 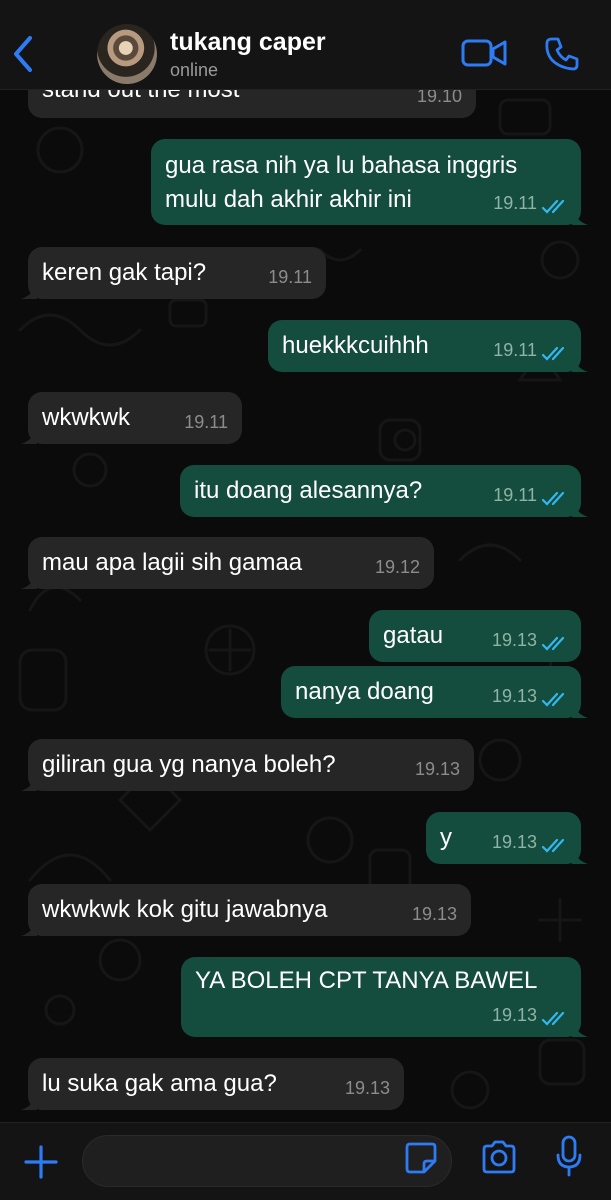 I want to click on message-text: mau apa lagii sih gamaa, so click(x=172, y=562).